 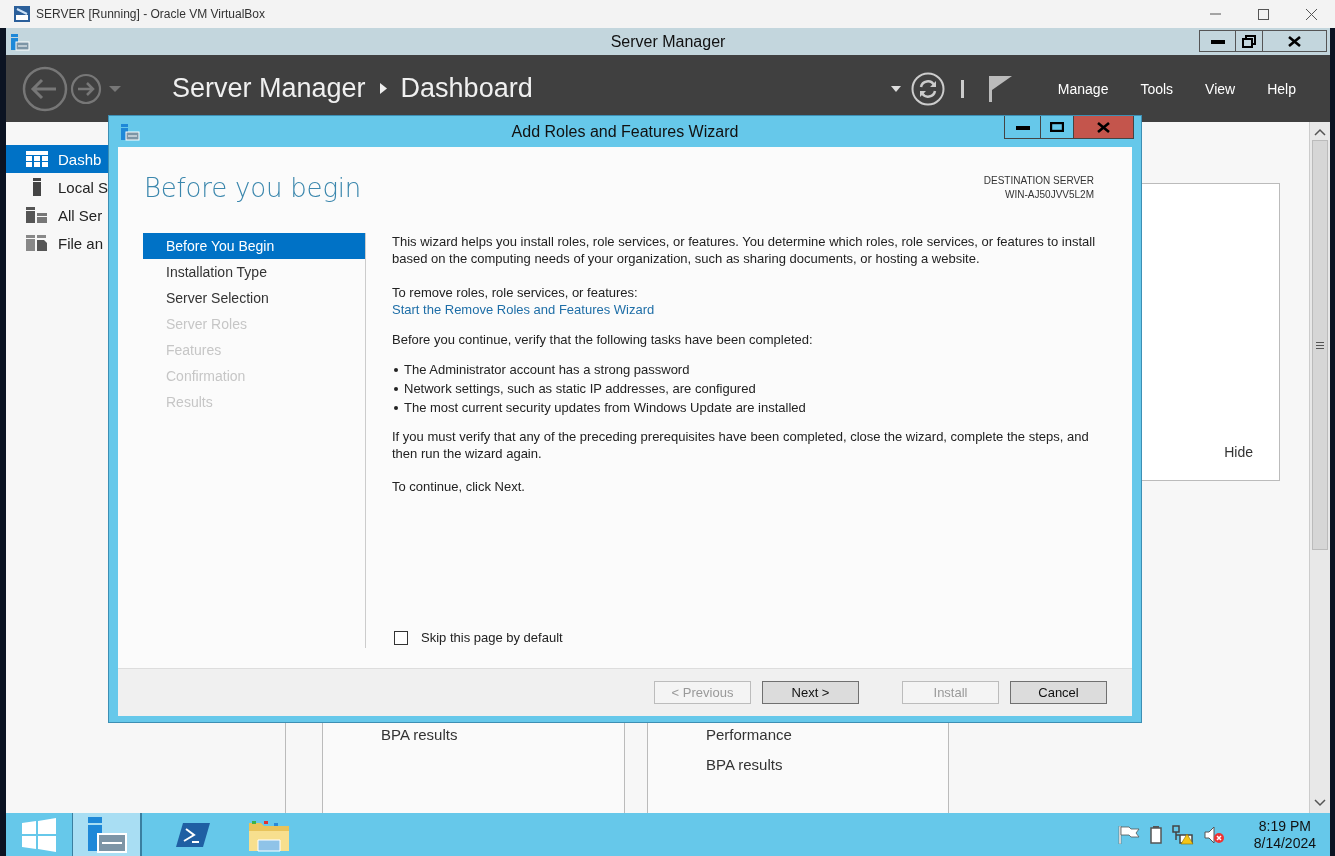 I want to click on flag-icon, so click(x=1128, y=834).